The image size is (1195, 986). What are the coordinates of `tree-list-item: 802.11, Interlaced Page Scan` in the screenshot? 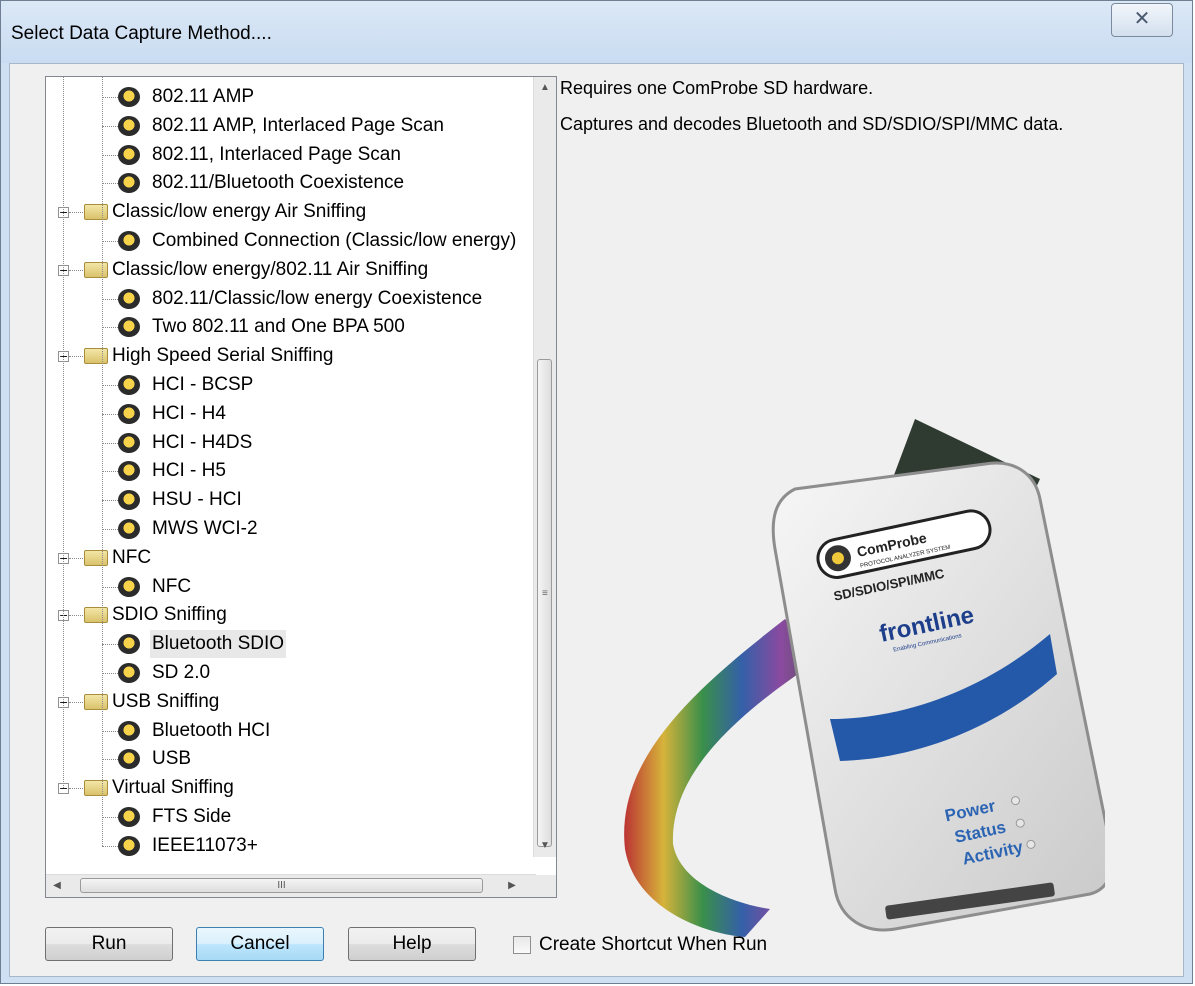 It's located at (281, 155).